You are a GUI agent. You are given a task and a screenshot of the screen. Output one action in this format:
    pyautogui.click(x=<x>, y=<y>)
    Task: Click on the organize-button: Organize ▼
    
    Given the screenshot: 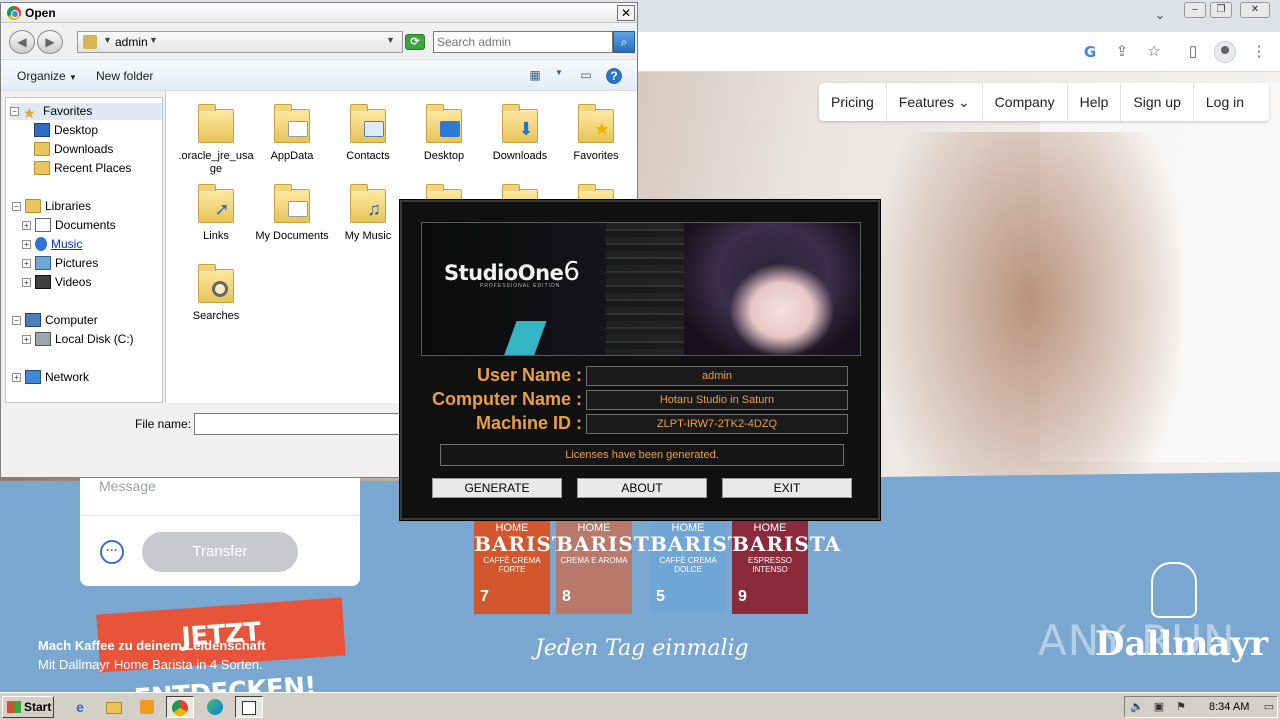 What is the action you would take?
    pyautogui.click(x=47, y=76)
    